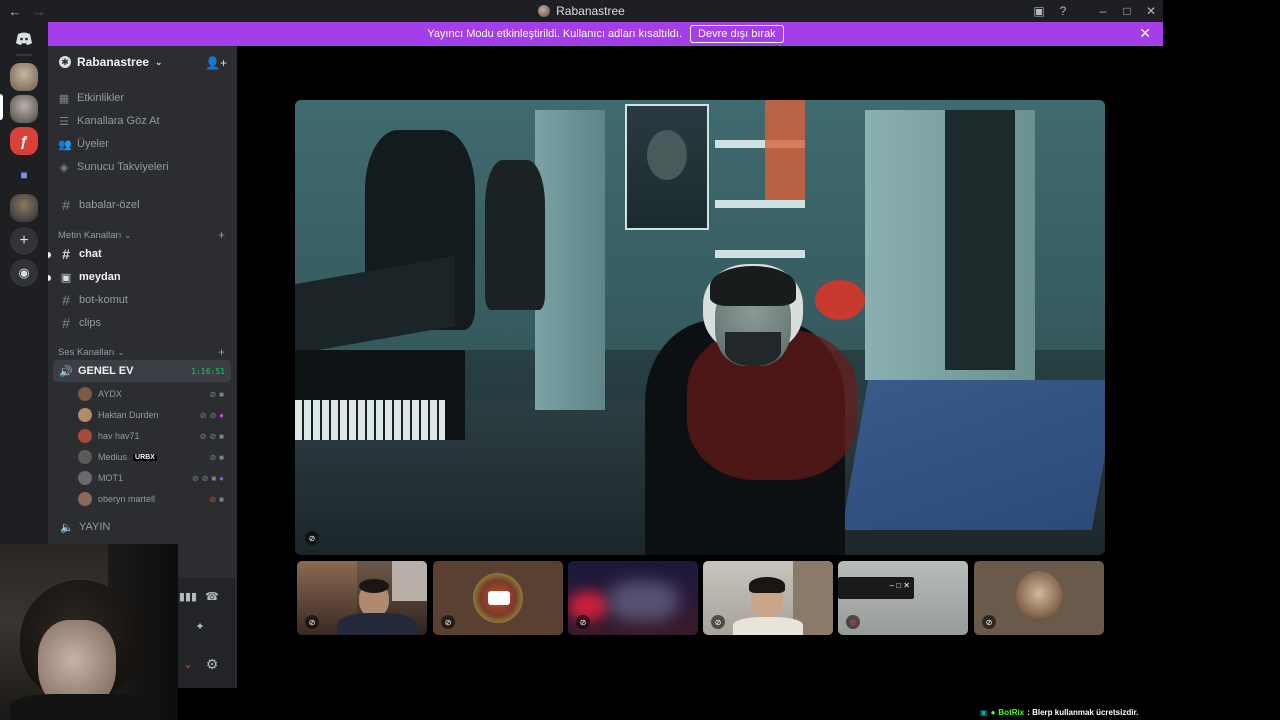  What do you see at coordinates (144, 254) in the screenshot?
I see `channel-chat: # chat` at bounding box center [144, 254].